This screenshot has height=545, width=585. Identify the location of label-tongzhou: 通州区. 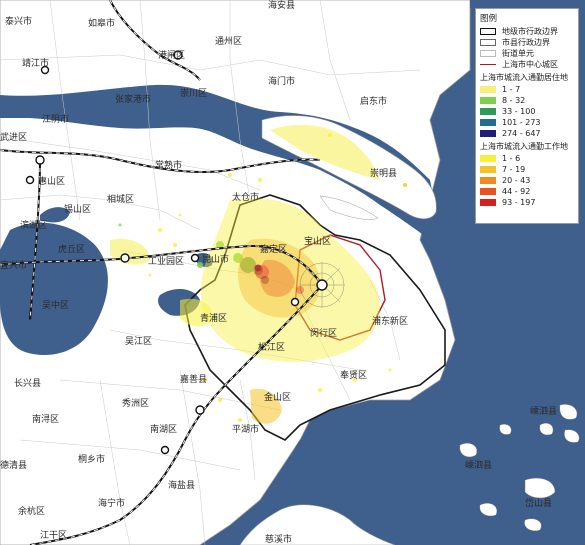
(229, 42).